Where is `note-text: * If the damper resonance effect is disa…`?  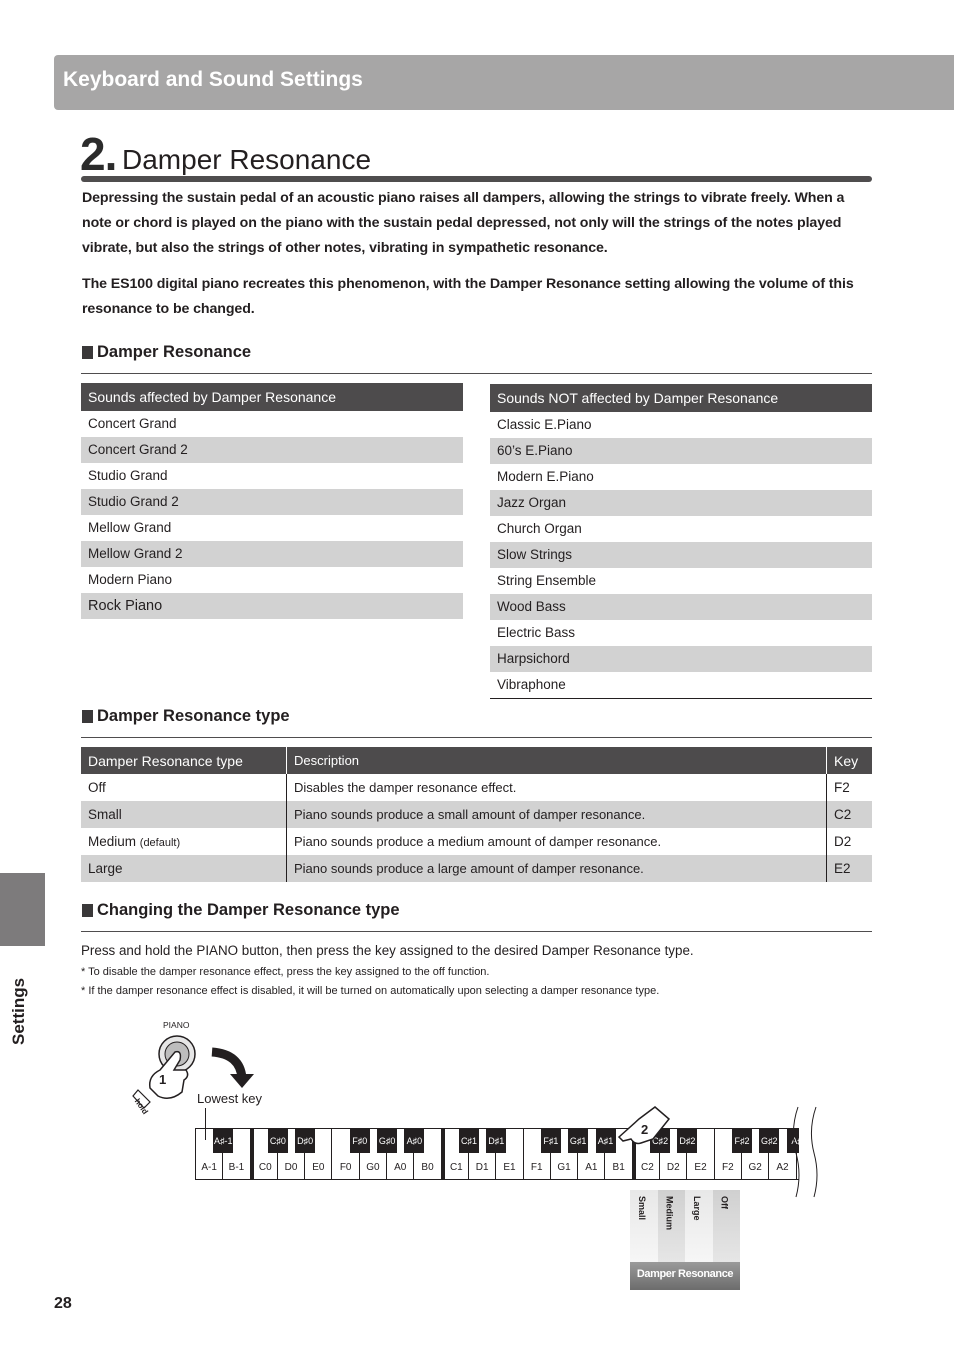 note-text: * If the damper resonance effect is disa… is located at coordinates (370, 991).